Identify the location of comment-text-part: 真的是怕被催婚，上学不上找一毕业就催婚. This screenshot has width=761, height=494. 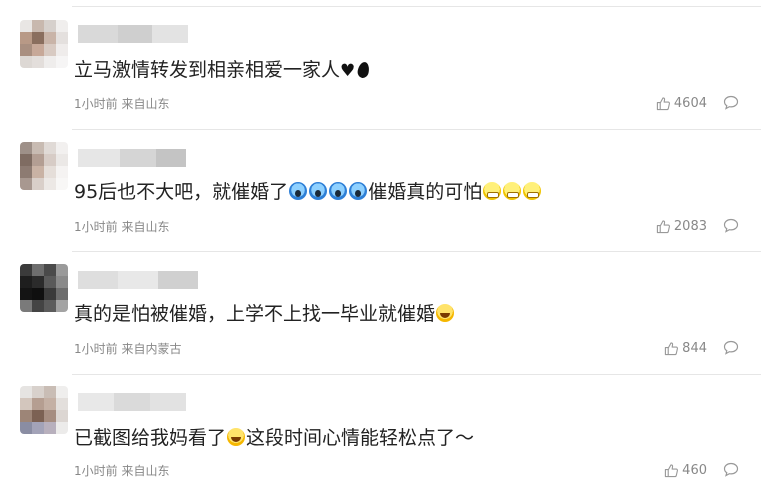
(255, 314).